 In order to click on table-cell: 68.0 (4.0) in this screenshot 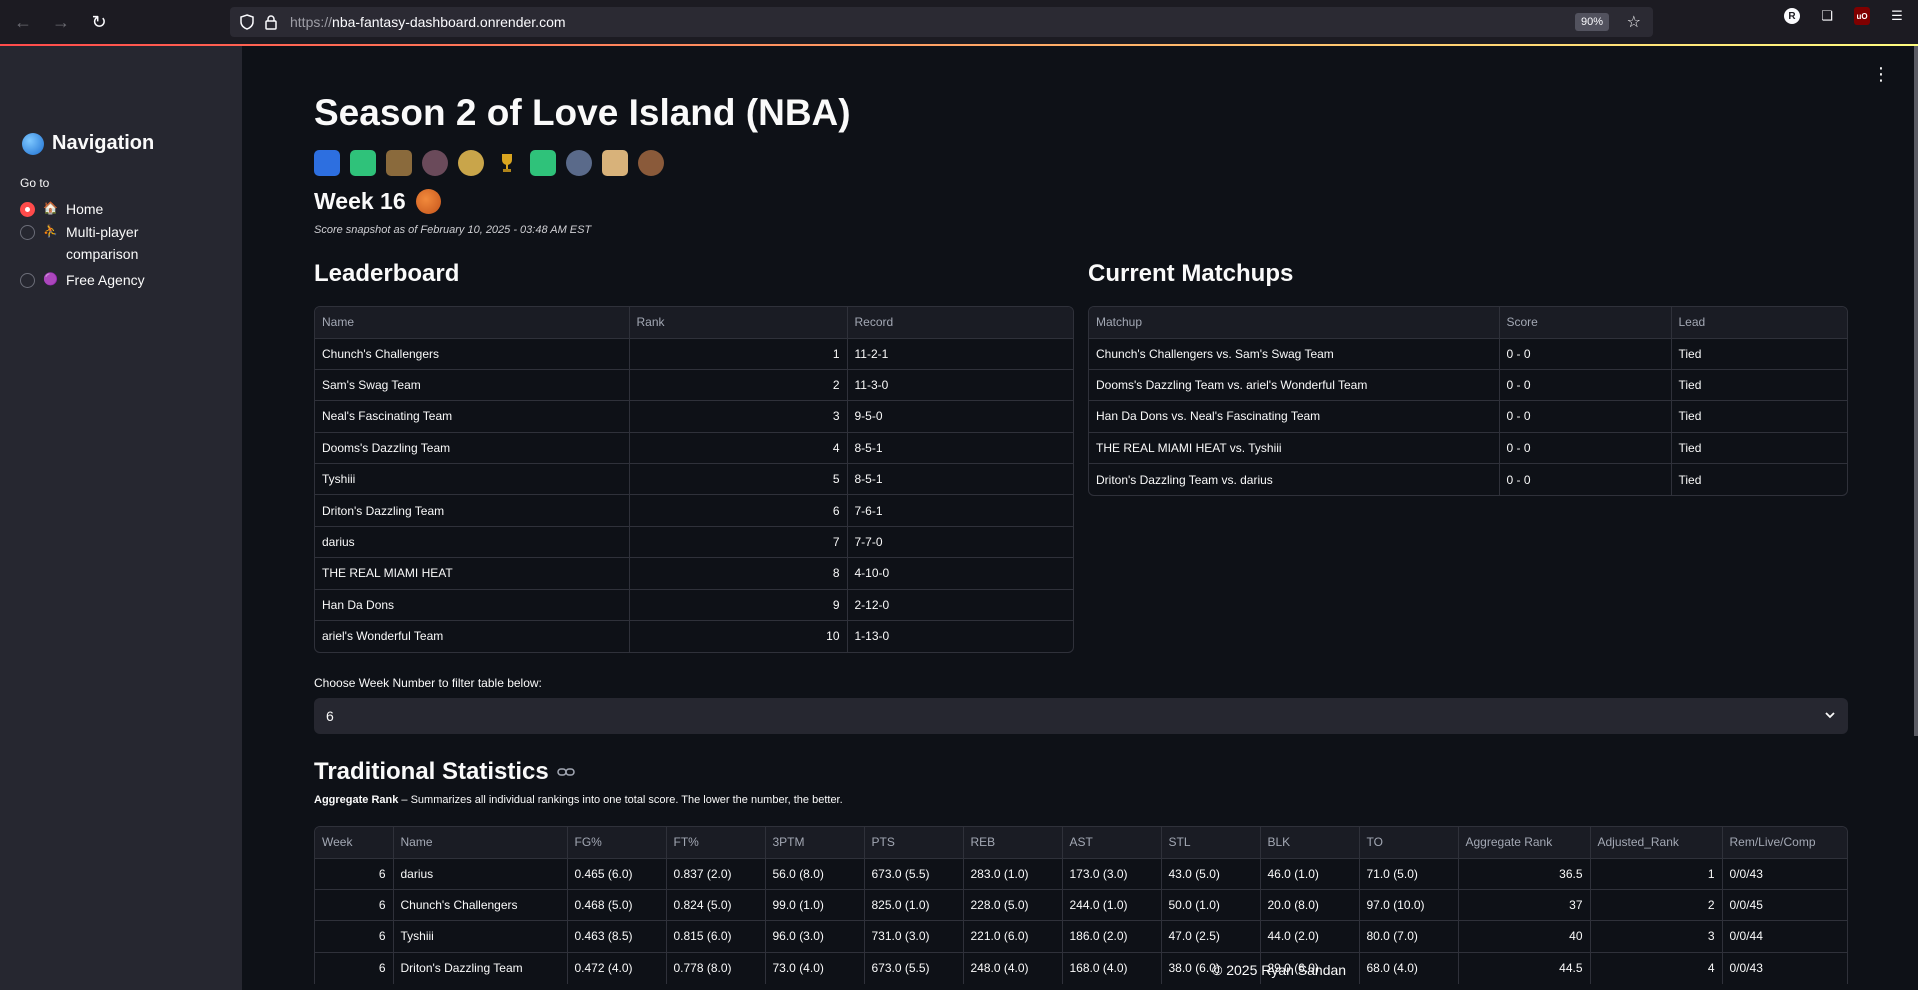, I will do `click(1409, 968)`.